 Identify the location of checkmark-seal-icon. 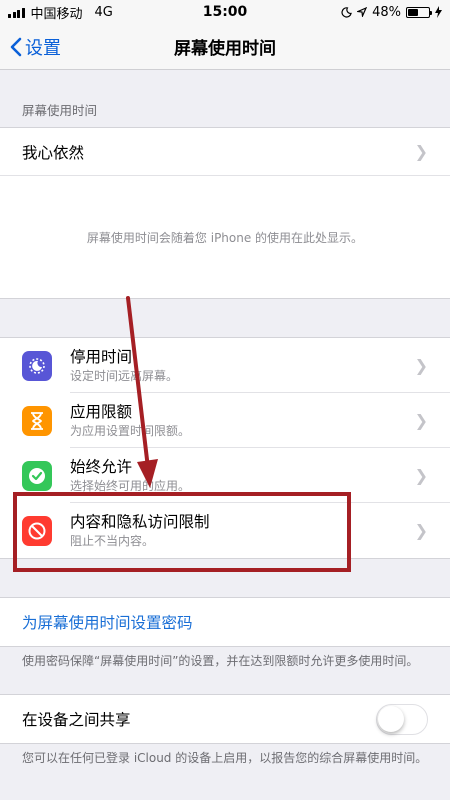
(37, 475).